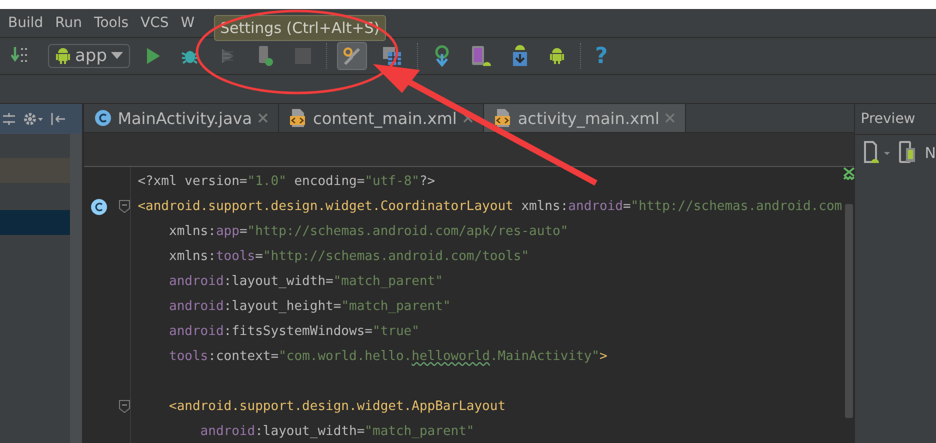 The image size is (936, 443). What do you see at coordinates (337, 407) in the screenshot?
I see `code-line: <android.support.design.widget.AppBarLayout` at bounding box center [337, 407].